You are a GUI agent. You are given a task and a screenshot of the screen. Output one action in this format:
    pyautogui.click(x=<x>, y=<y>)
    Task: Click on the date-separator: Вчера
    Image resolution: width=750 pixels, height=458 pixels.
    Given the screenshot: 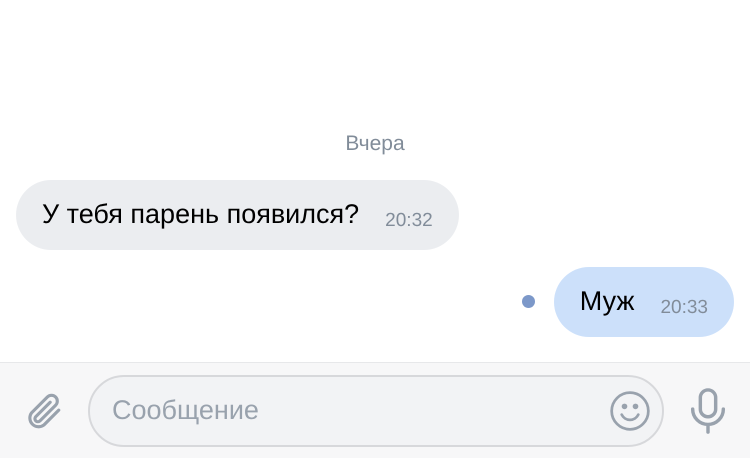 What is the action you would take?
    pyautogui.click(x=375, y=144)
    